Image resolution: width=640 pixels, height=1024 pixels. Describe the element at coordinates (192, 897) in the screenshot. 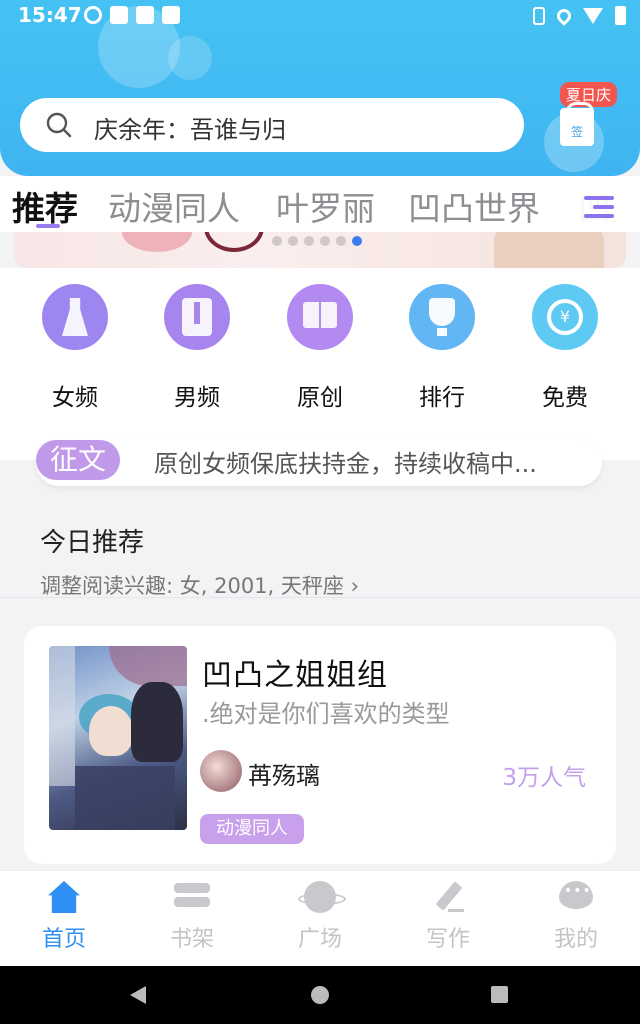

I see `bookshelf-icon` at that location.